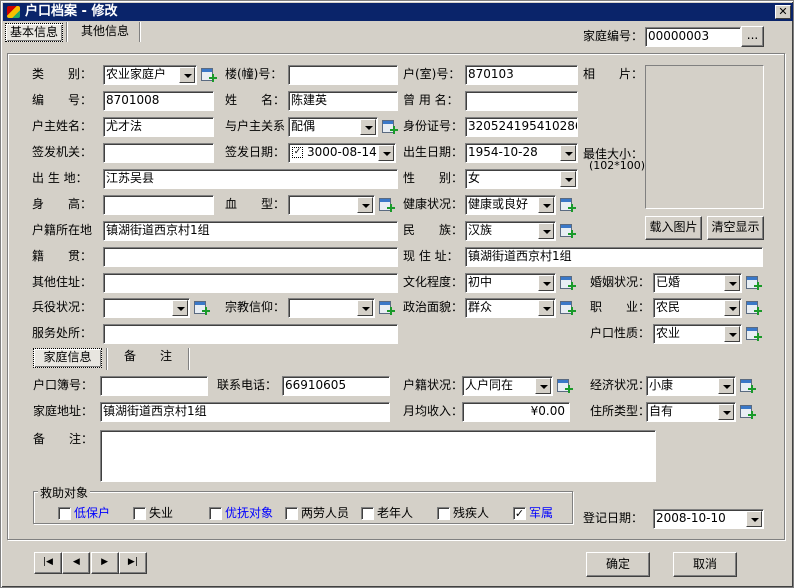 The height and width of the screenshot is (588, 794). What do you see at coordinates (567, 204) in the screenshot?
I see `health-add-icon` at bounding box center [567, 204].